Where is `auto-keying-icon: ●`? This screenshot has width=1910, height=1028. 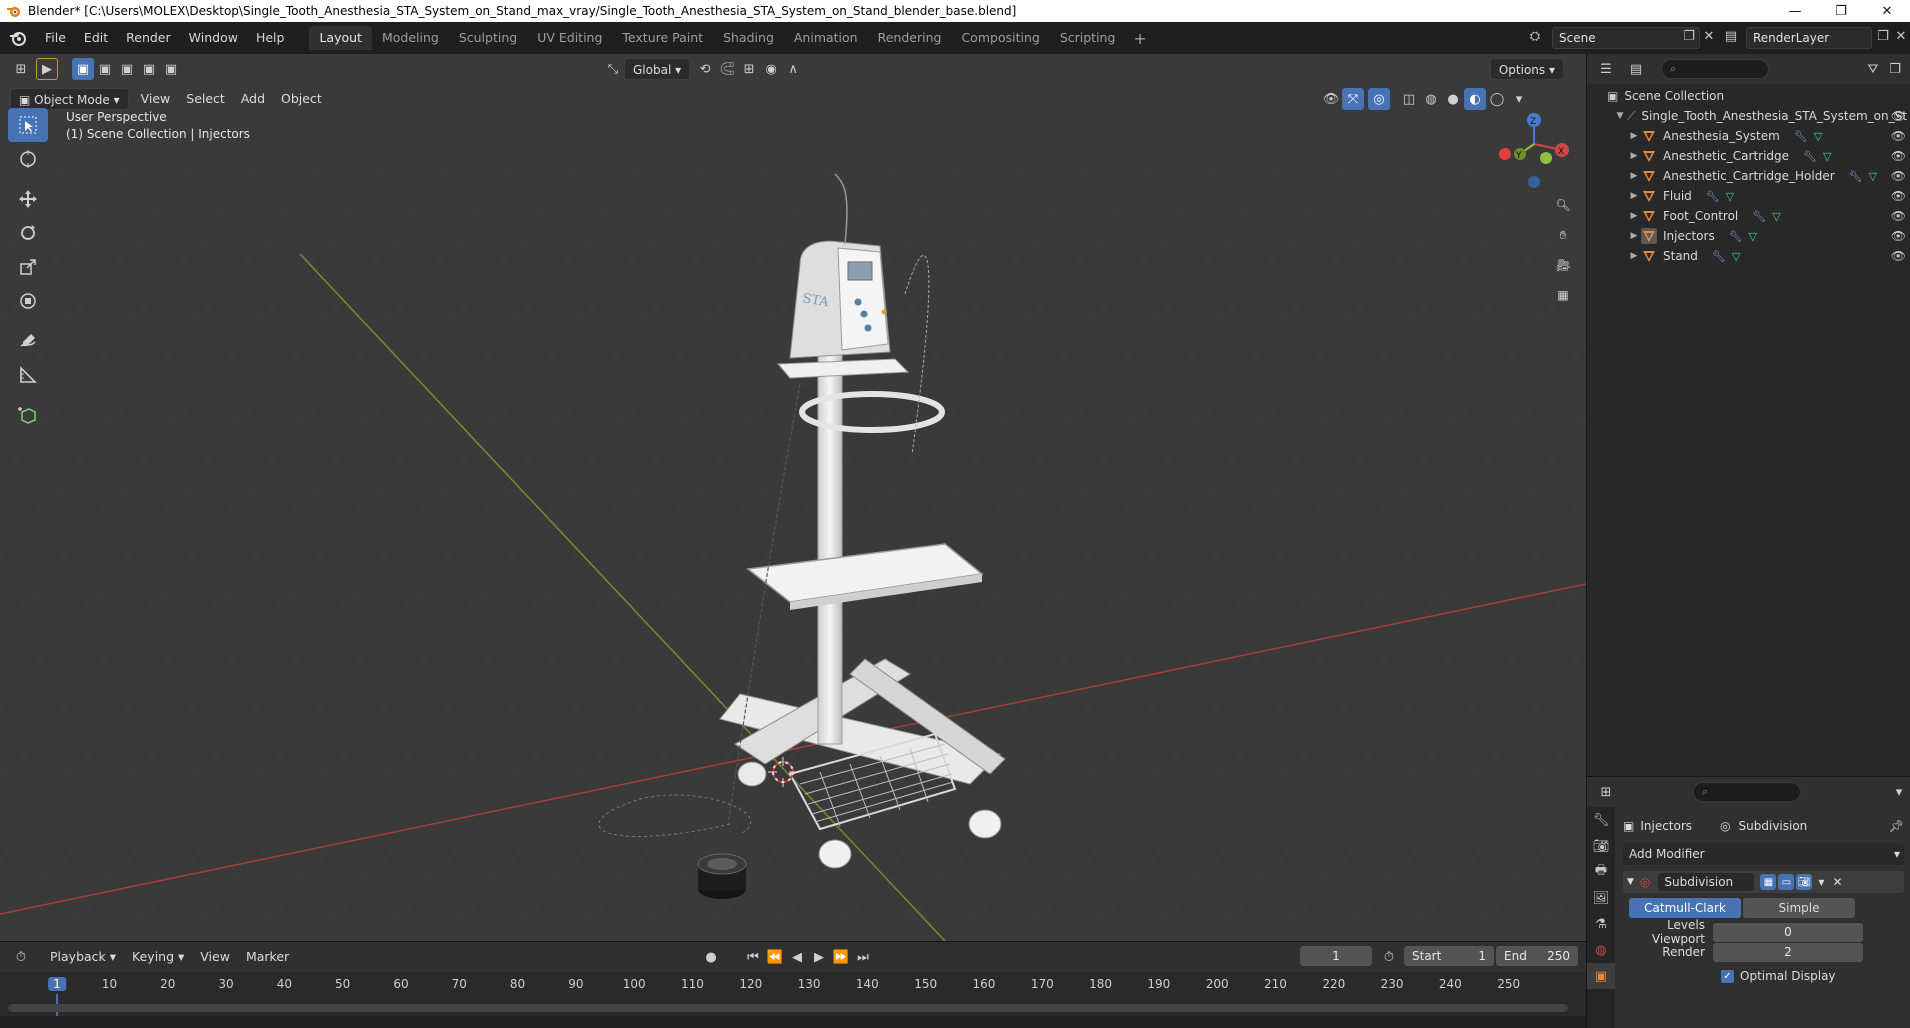 auto-keying-icon: ● is located at coordinates (711, 957).